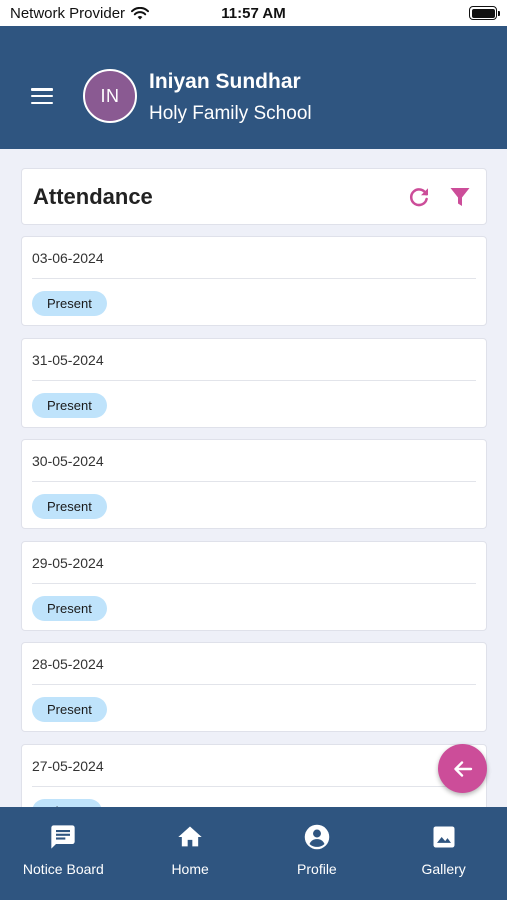 This screenshot has width=507, height=900. What do you see at coordinates (68, 258) in the screenshot?
I see `record-date: 03-06-2024` at bounding box center [68, 258].